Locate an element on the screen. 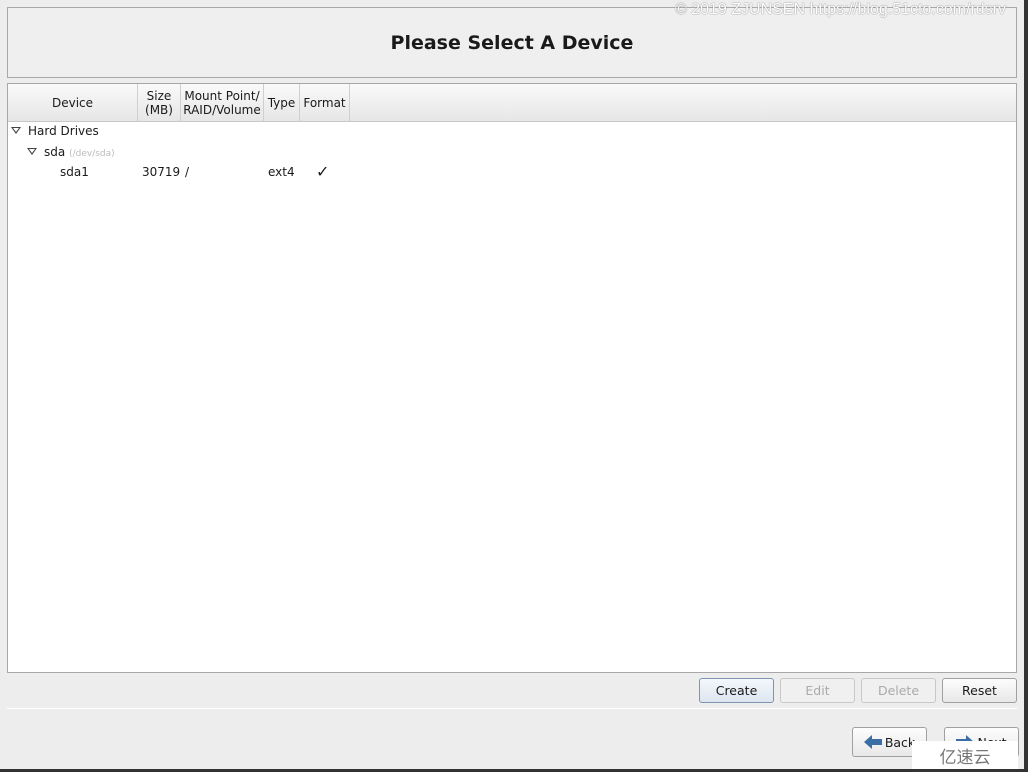  reset-button: Reset is located at coordinates (979, 690).